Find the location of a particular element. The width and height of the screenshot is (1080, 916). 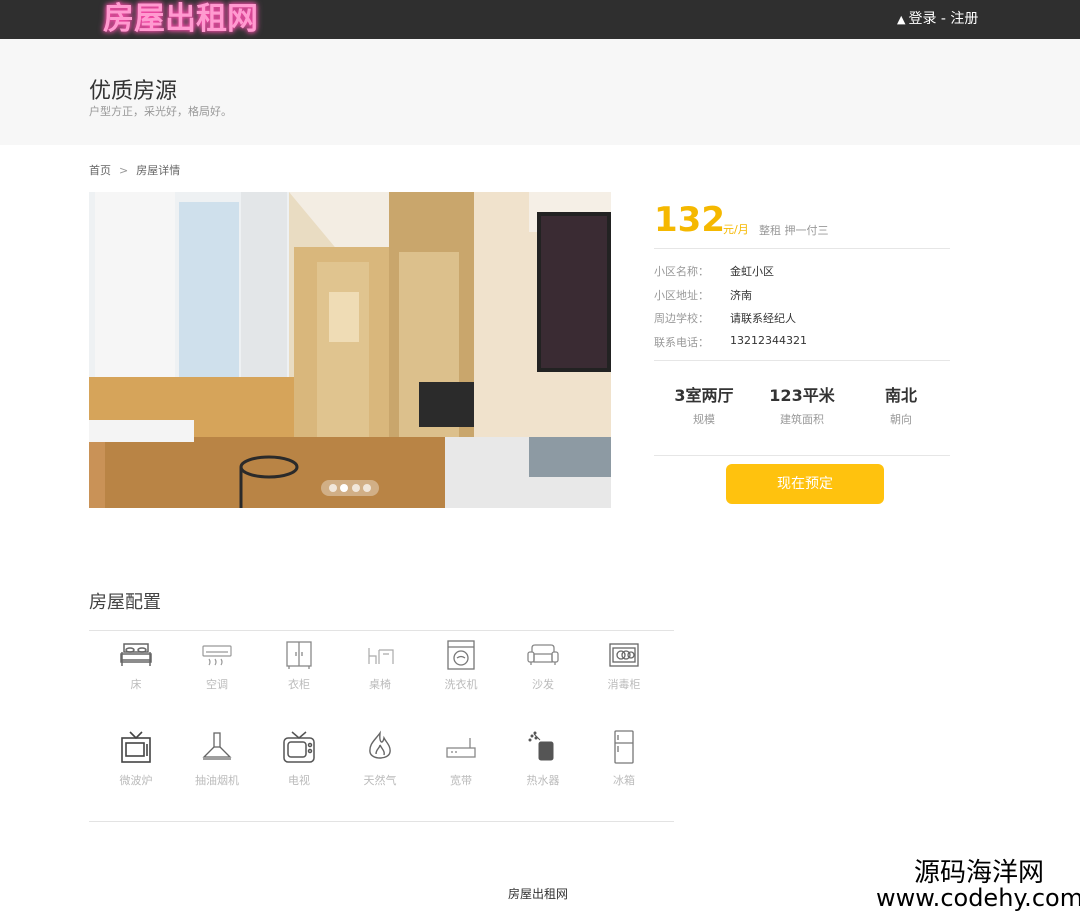

water-heater-icon is located at coordinates (541, 746).